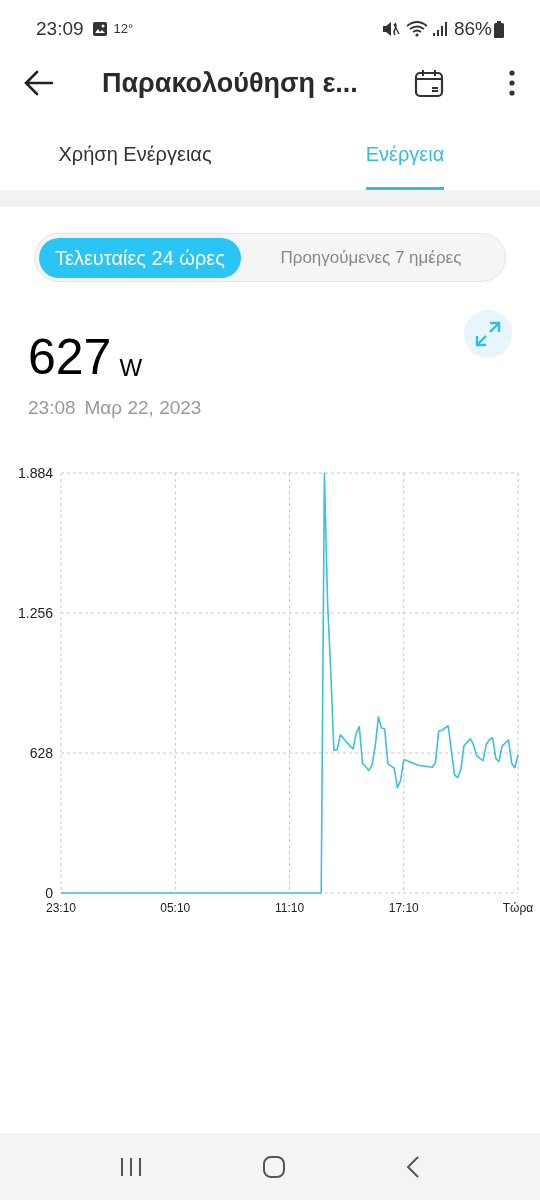  Describe the element at coordinates (35, 472) in the screenshot. I see `y-axis-label: 1.884` at that location.